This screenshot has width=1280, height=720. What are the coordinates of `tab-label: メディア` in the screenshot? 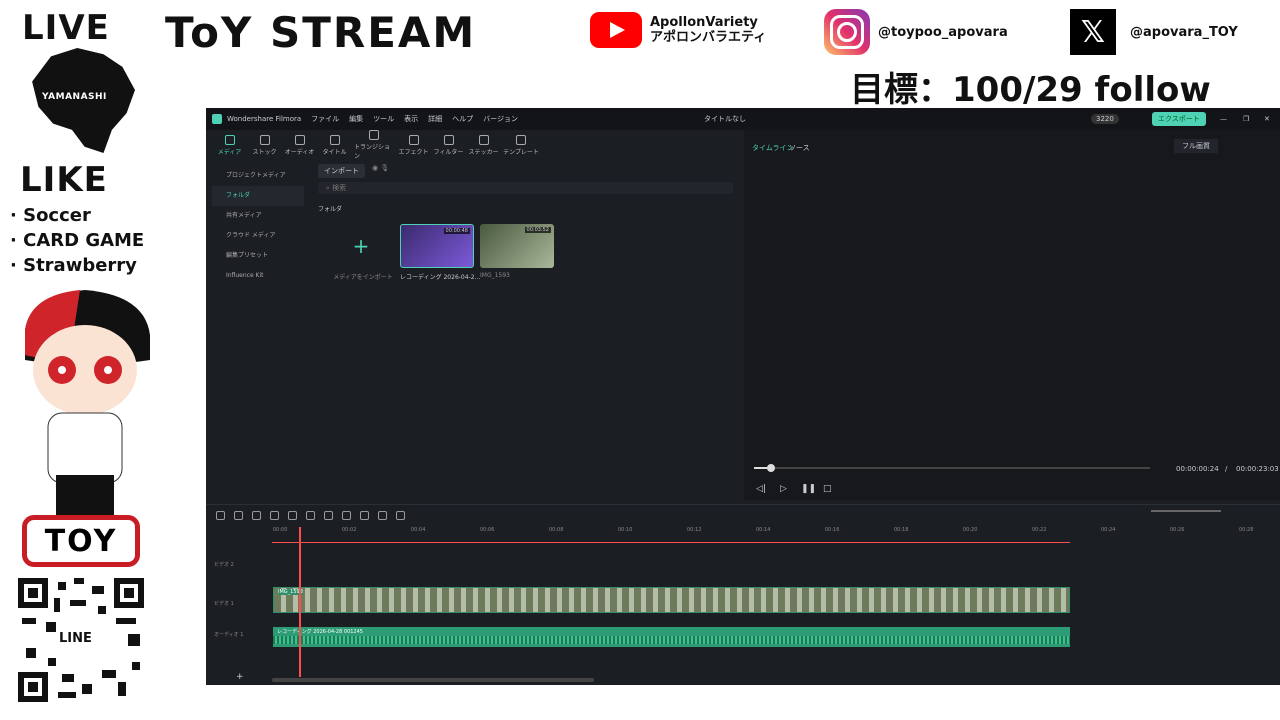 It's located at (229, 152).